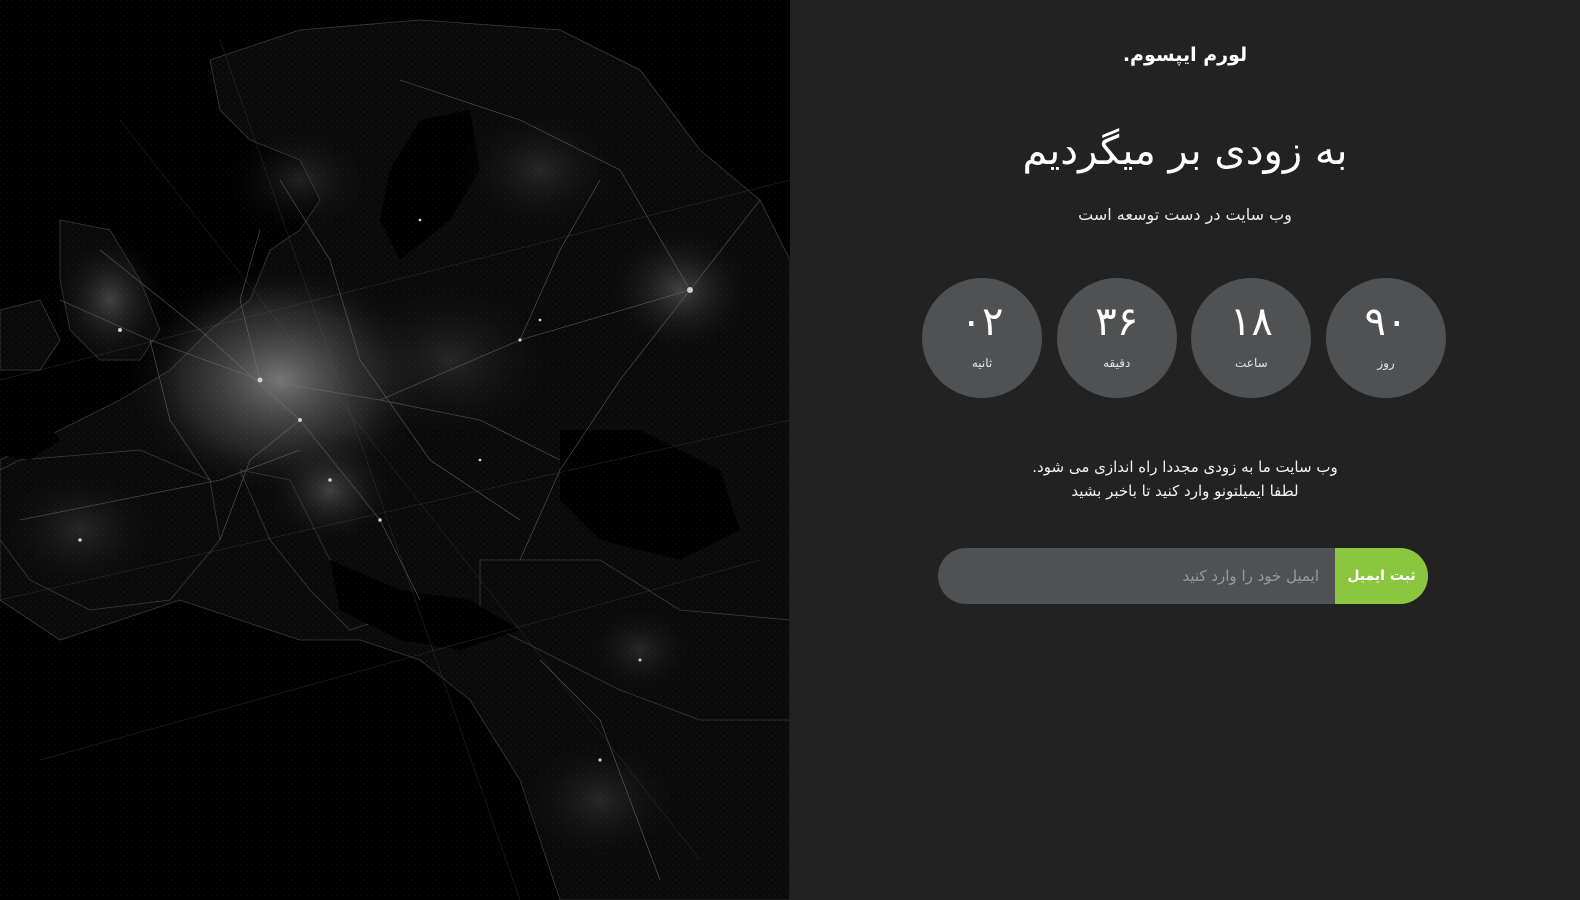  I want to click on countdown-timer: ۹۰ روز ۱۸ ساعت ۳۶ دقیقه ۰۲ ثانیه, so click(1184, 338).